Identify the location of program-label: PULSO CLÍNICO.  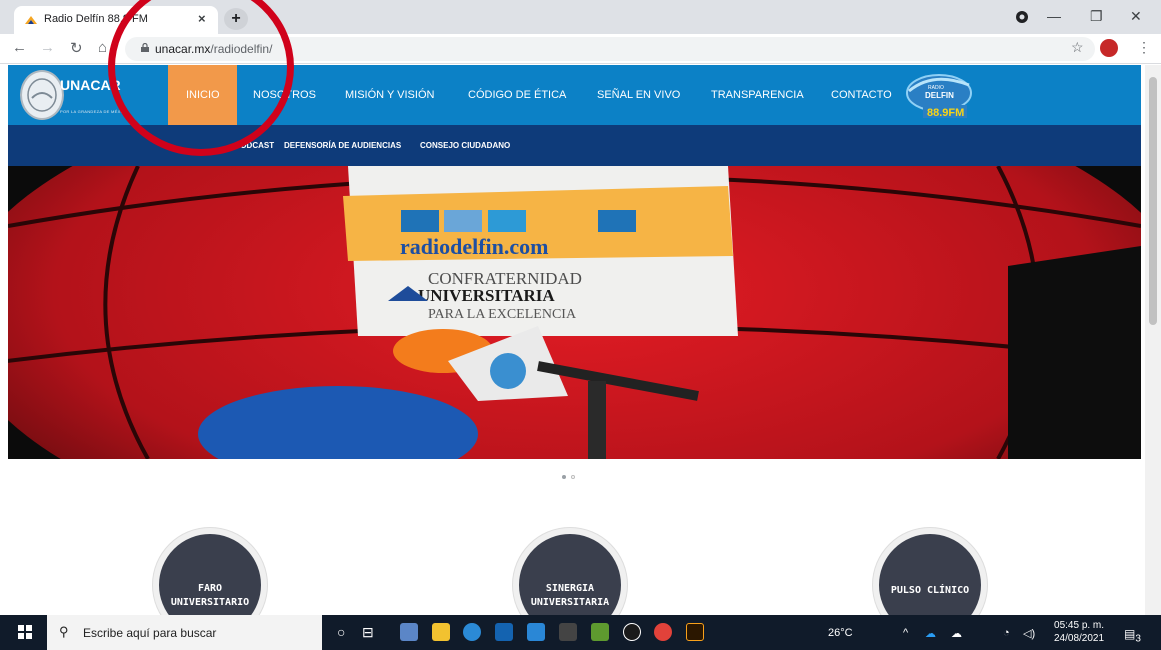
(930, 590).